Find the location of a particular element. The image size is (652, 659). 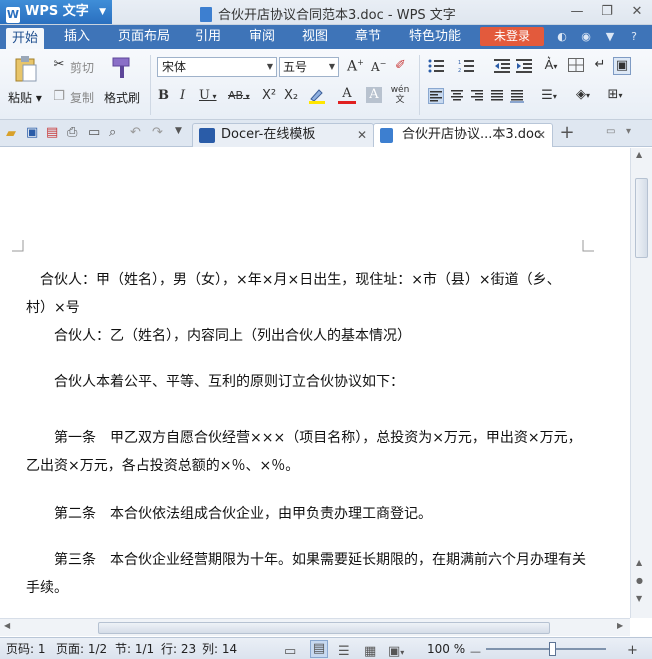

page-up-icon: ▲ is located at coordinates (639, 562).